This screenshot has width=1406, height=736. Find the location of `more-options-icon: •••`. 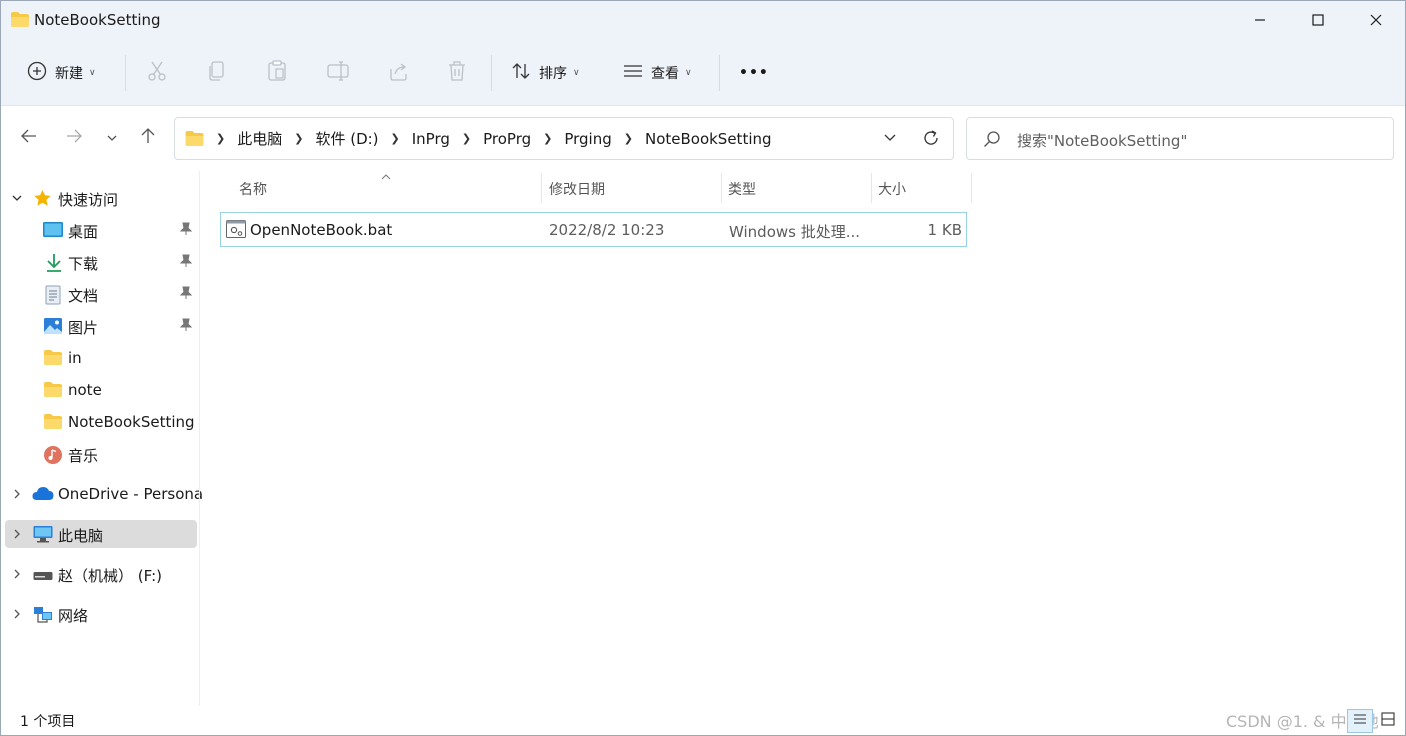

more-options-icon: ••• is located at coordinates (754, 73).